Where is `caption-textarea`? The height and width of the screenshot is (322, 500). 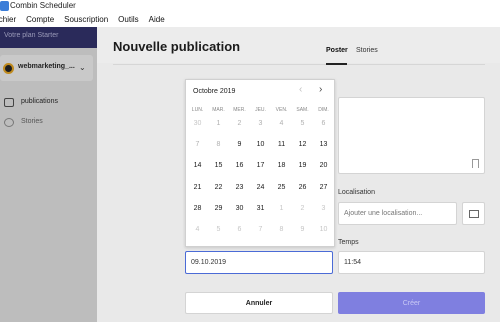 caption-textarea is located at coordinates (411, 135).